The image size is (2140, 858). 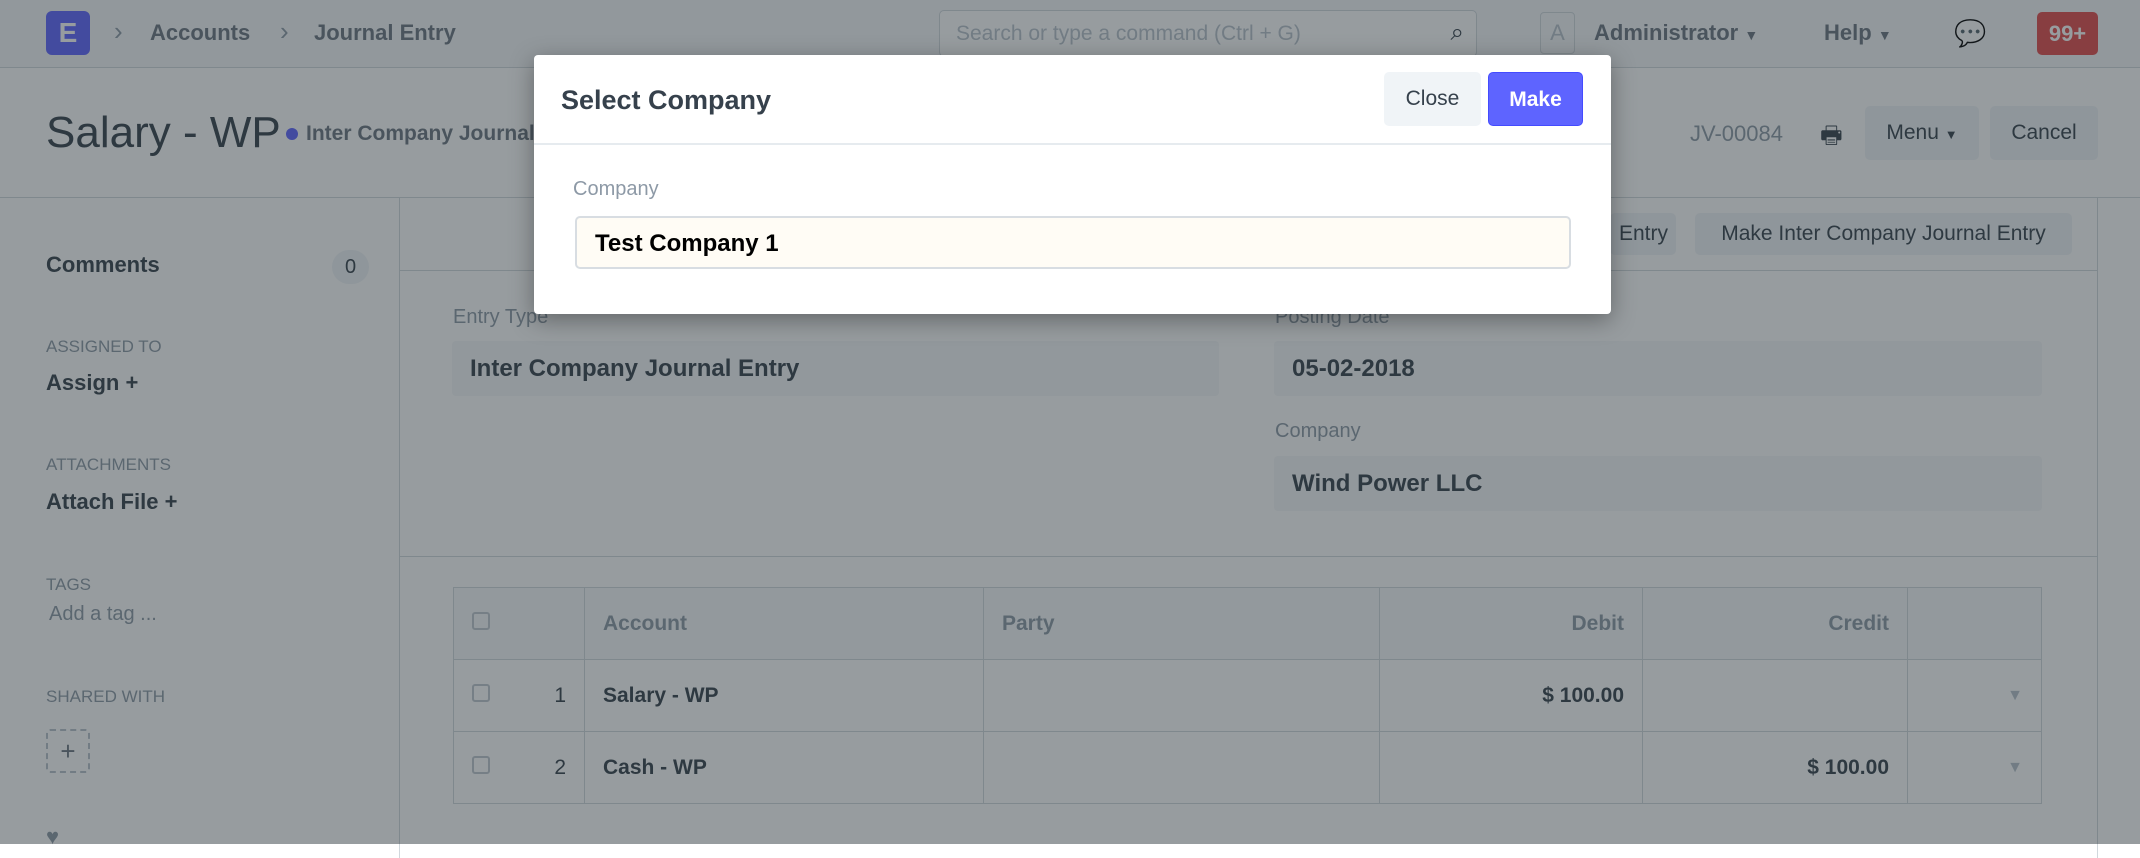 I want to click on dialog-title: Select Company, so click(x=666, y=100).